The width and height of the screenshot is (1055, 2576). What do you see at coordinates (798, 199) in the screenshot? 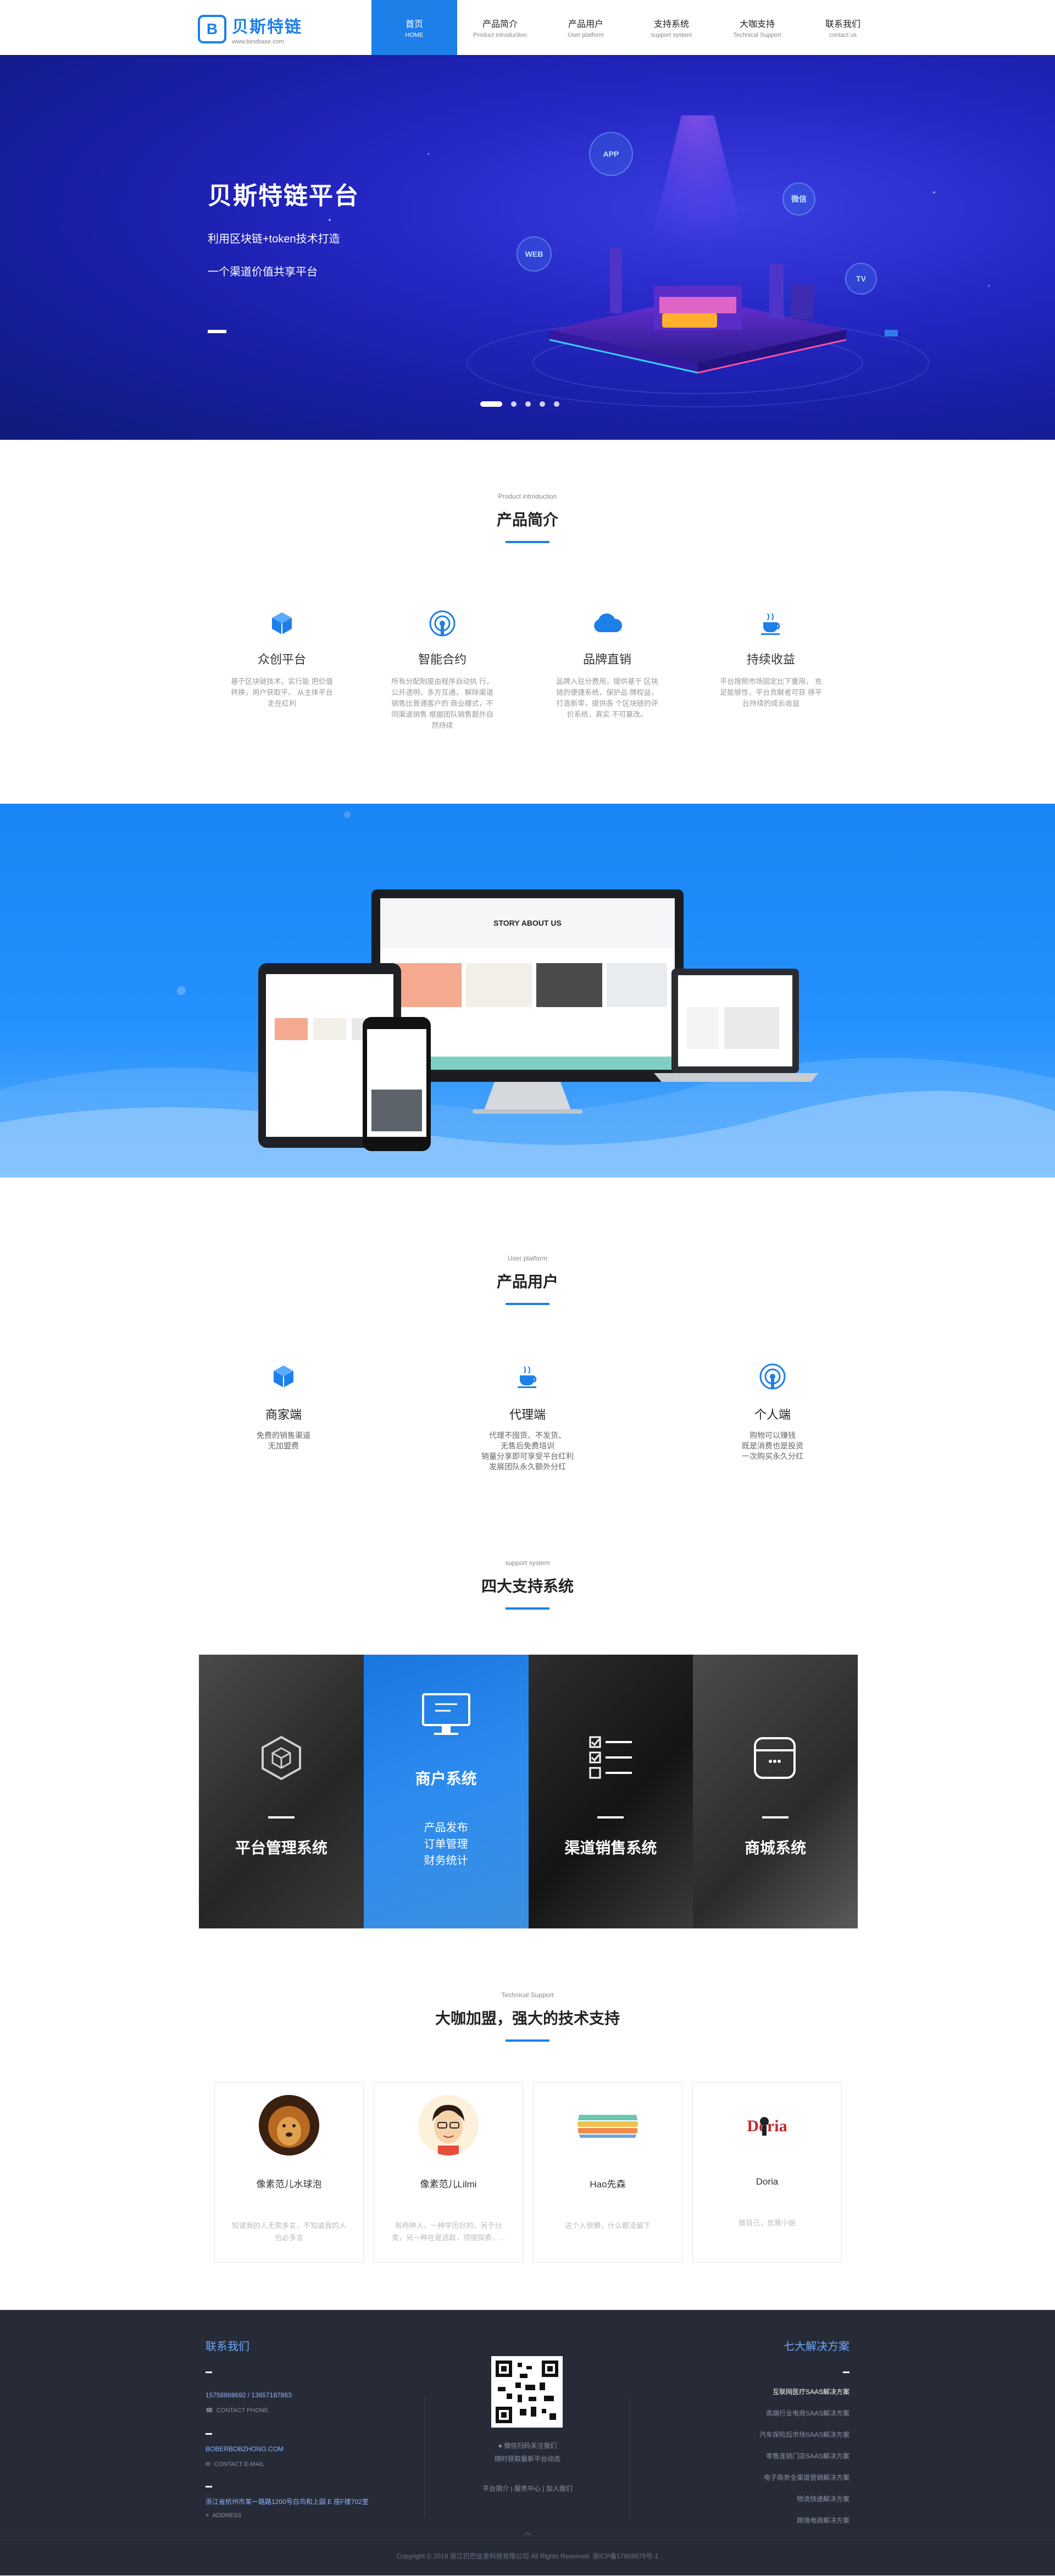
I see `wechat-bubble-icon: 微信` at bounding box center [798, 199].